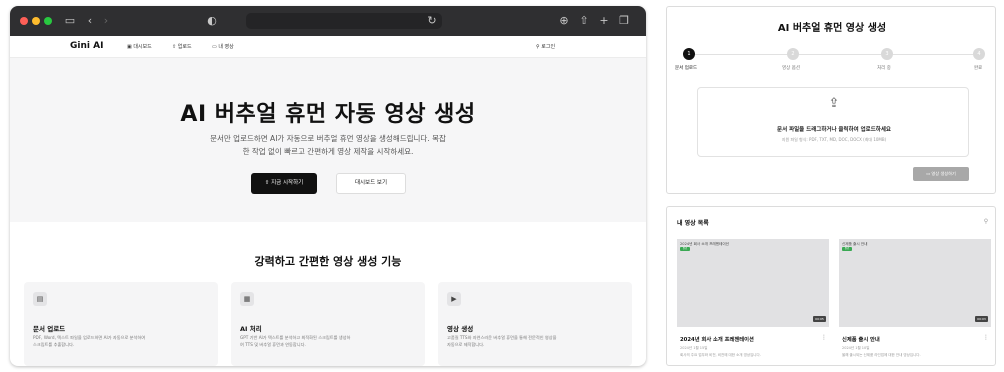 This screenshot has height=372, width=1004. I want to click on sidebar-icon: ▭, so click(70, 21).